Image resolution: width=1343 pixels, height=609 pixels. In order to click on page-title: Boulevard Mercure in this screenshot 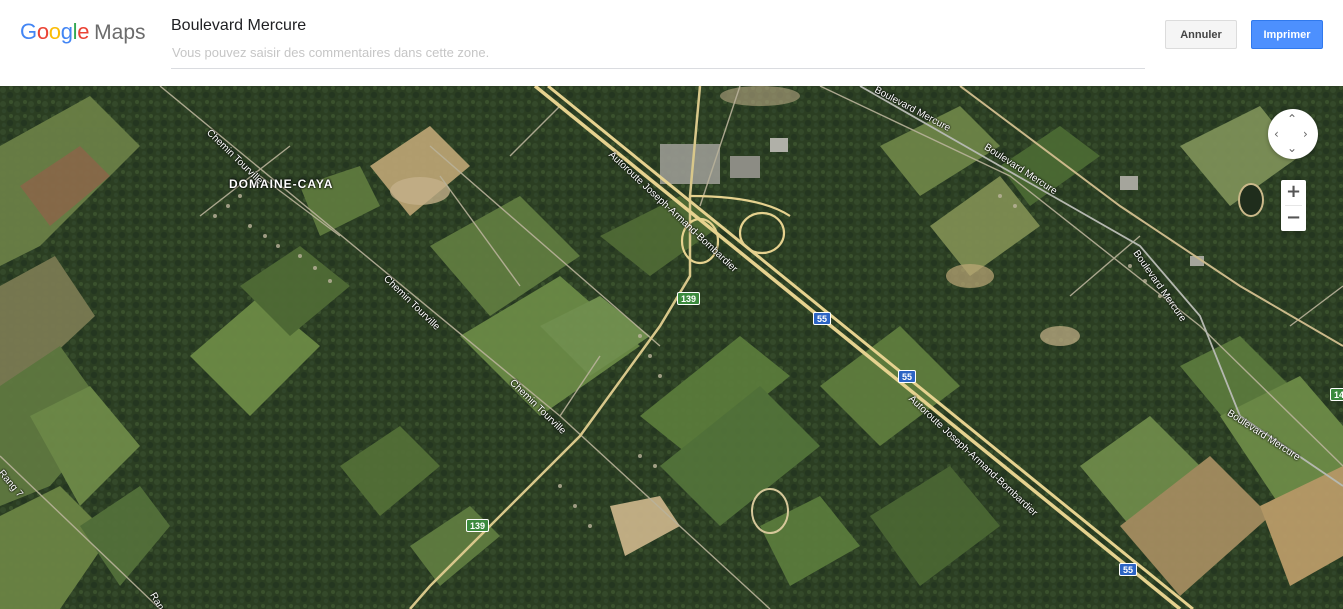, I will do `click(239, 25)`.